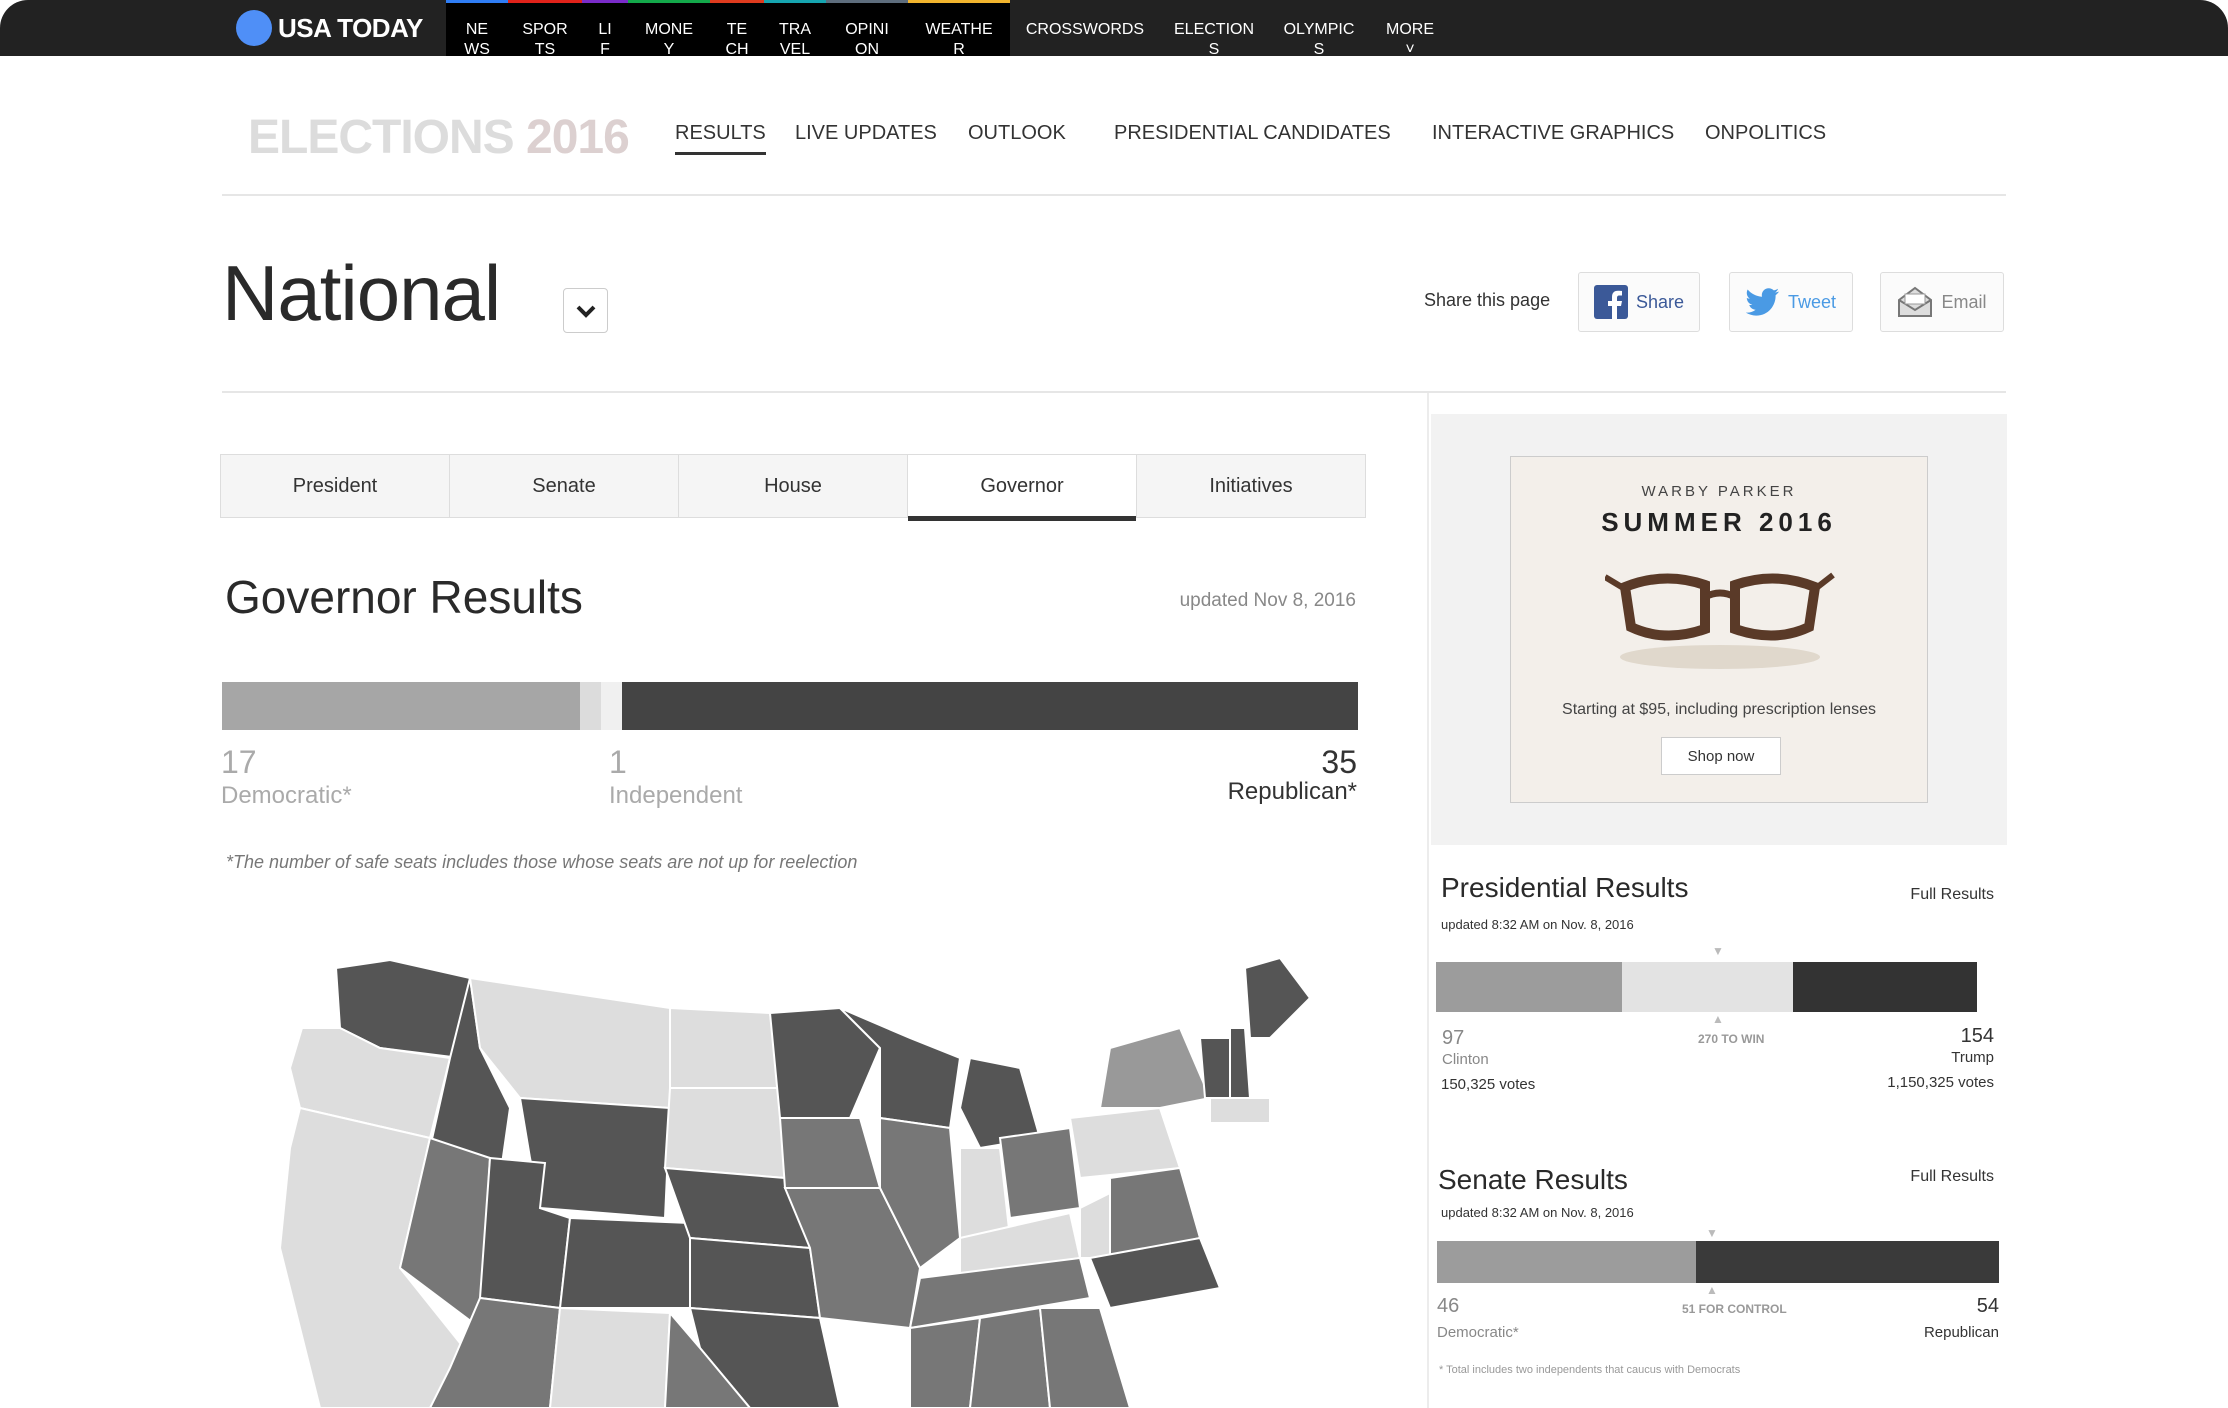 Image resolution: width=2228 pixels, height=1408 pixels. Describe the element at coordinates (1465, 1059) in the screenshot. I see `presidential-clinton-name: Clinton` at that location.